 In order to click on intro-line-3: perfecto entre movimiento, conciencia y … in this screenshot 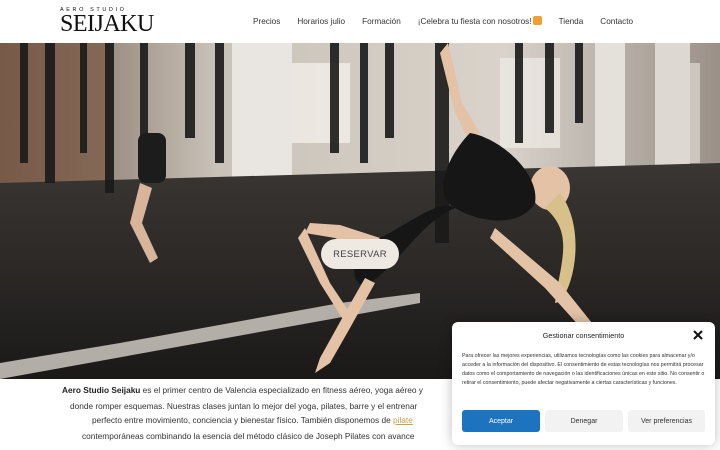, I will do `click(252, 420)`.